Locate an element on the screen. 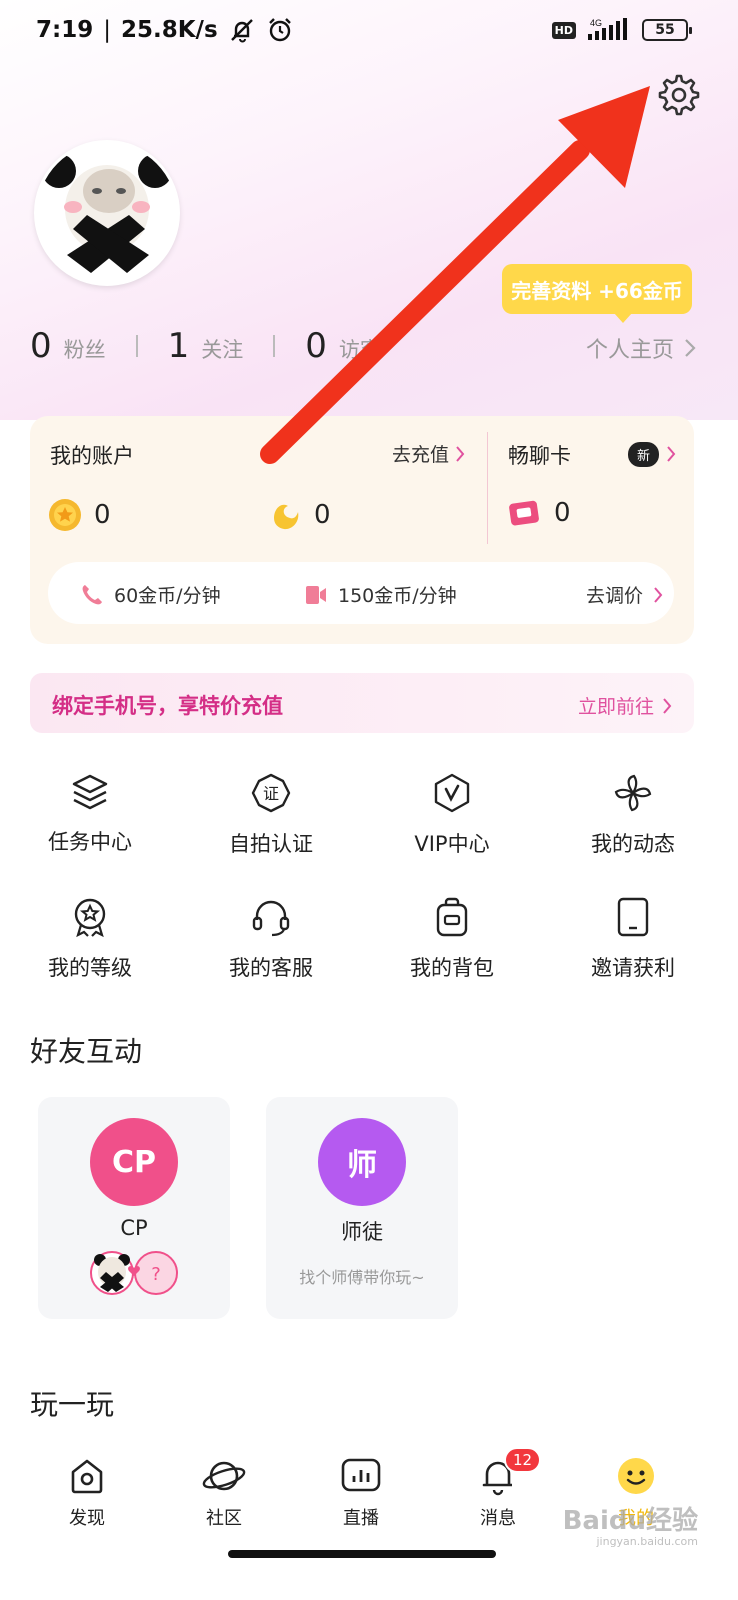  coin-balance: 0 is located at coordinates (79, 515).